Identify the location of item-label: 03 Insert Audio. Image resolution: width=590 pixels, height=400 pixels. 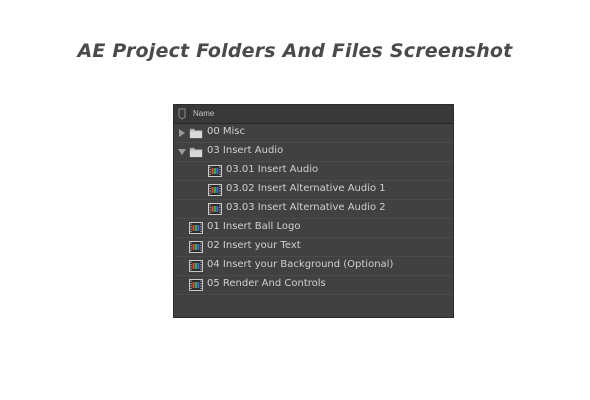
(245, 150).